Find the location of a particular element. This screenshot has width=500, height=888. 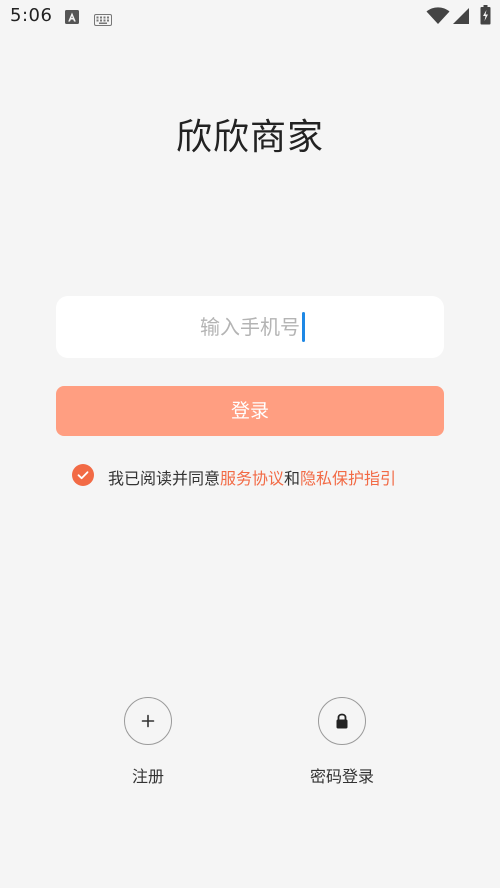

password-login-button is located at coordinates (342, 721).